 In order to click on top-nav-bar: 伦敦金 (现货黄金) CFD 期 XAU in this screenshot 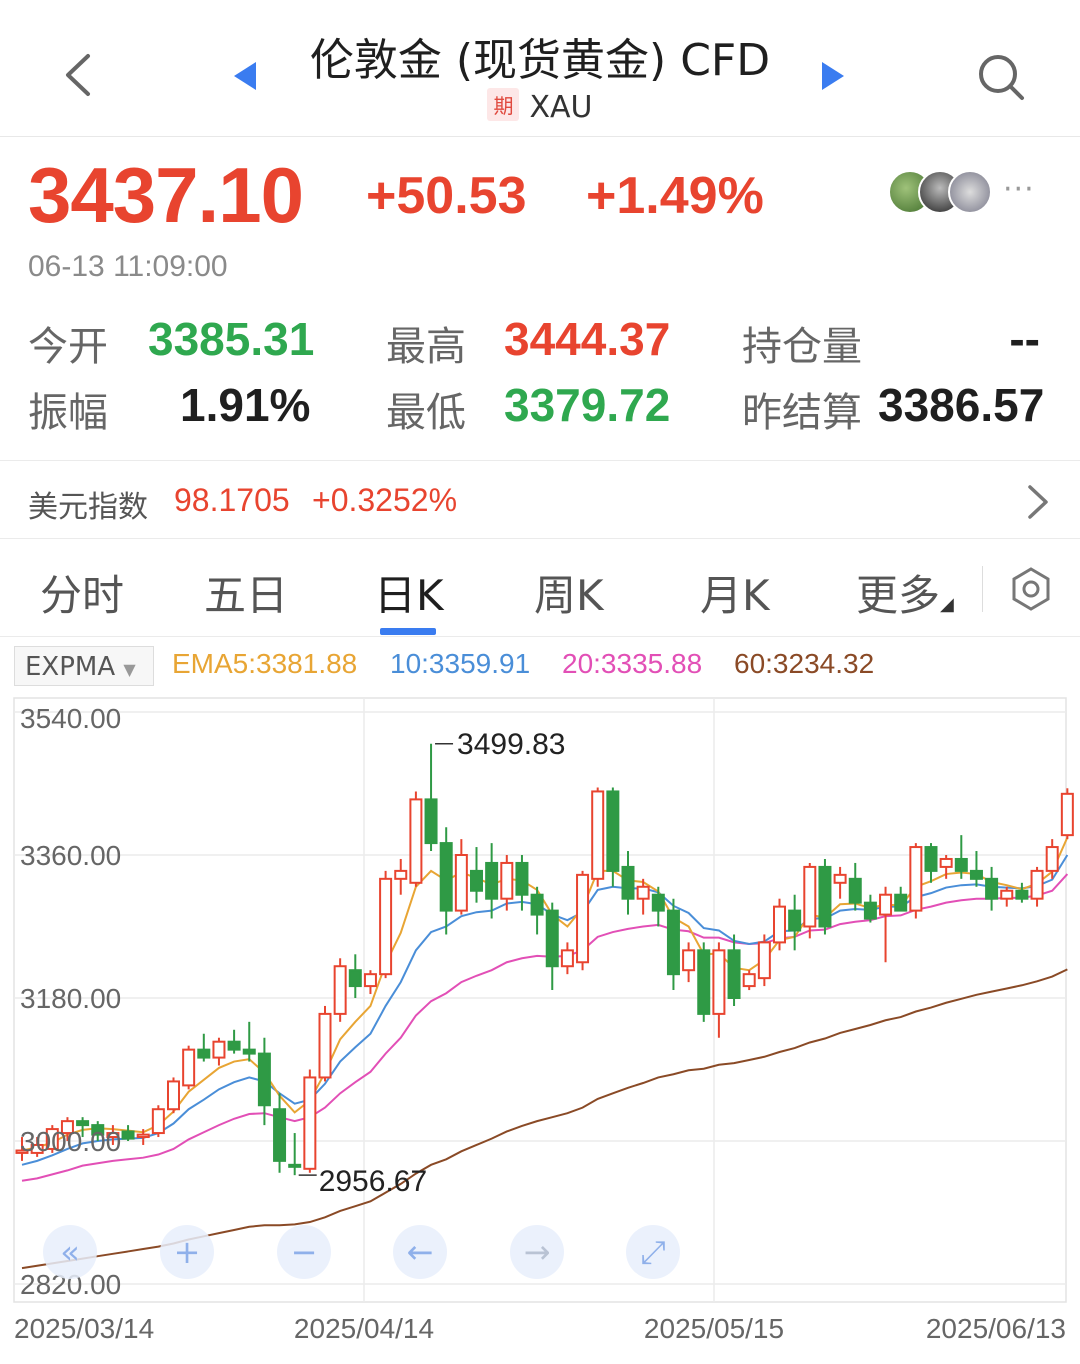, I will do `click(540, 68)`.